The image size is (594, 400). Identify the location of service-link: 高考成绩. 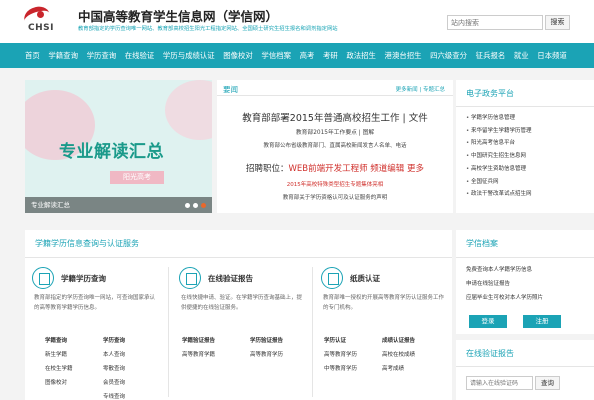
(393, 368).